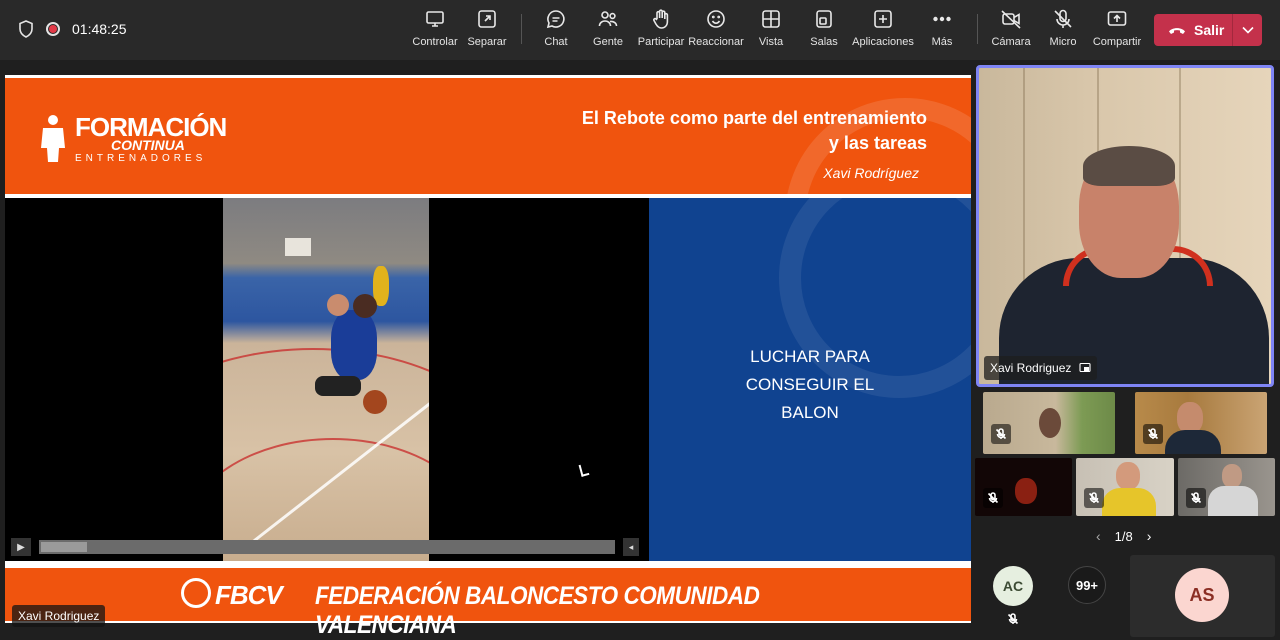 The height and width of the screenshot is (640, 1280). I want to click on play-icon: ▶, so click(21, 547).